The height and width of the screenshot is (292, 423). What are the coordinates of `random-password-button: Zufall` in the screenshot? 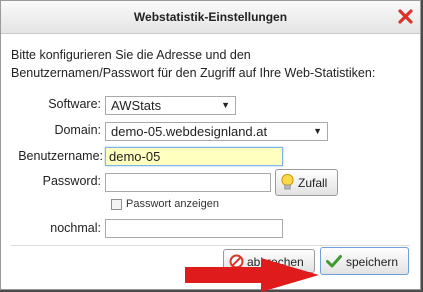 It's located at (306, 182).